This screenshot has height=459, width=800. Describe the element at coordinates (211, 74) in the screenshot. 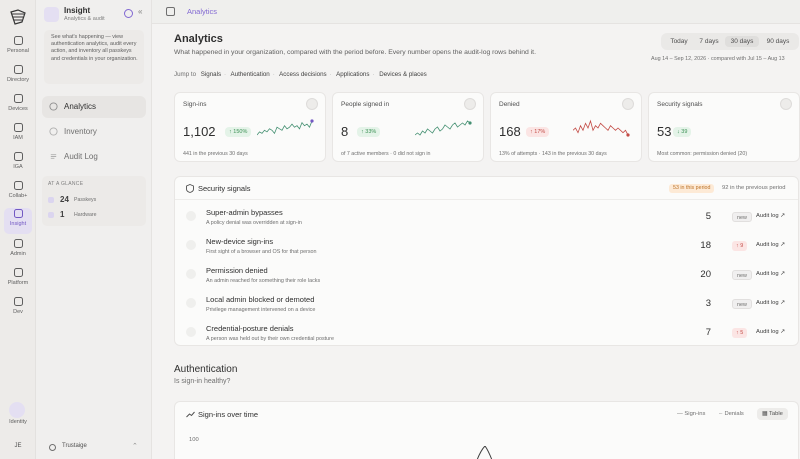

I see `jump-link-signals: Signals` at that location.